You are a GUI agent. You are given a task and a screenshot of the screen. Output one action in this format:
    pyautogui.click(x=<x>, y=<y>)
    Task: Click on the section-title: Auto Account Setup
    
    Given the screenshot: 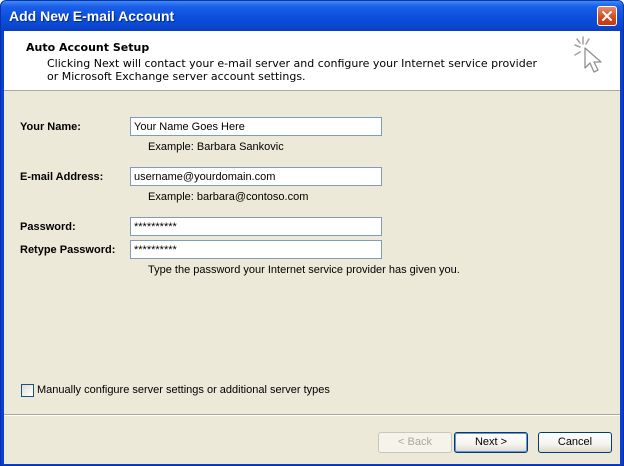 What is the action you would take?
    pyautogui.click(x=88, y=47)
    